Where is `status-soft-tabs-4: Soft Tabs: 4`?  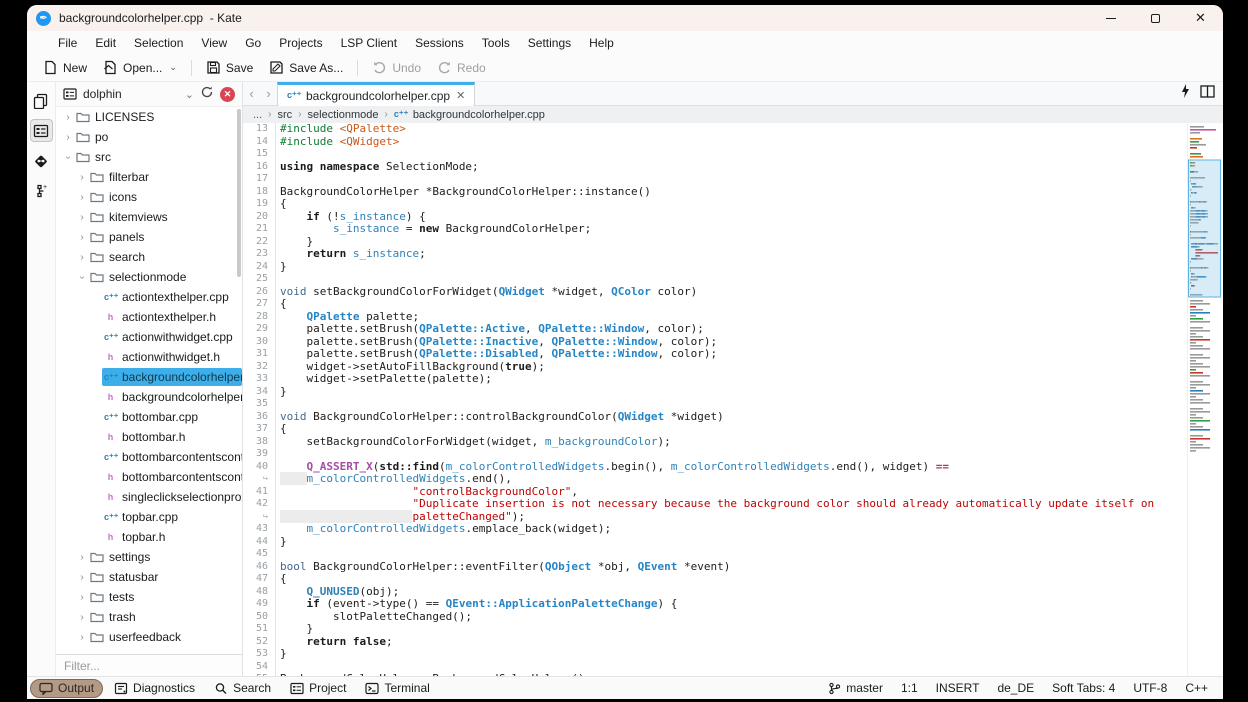
status-soft-tabs-4: Soft Tabs: 4 is located at coordinates (1083, 688).